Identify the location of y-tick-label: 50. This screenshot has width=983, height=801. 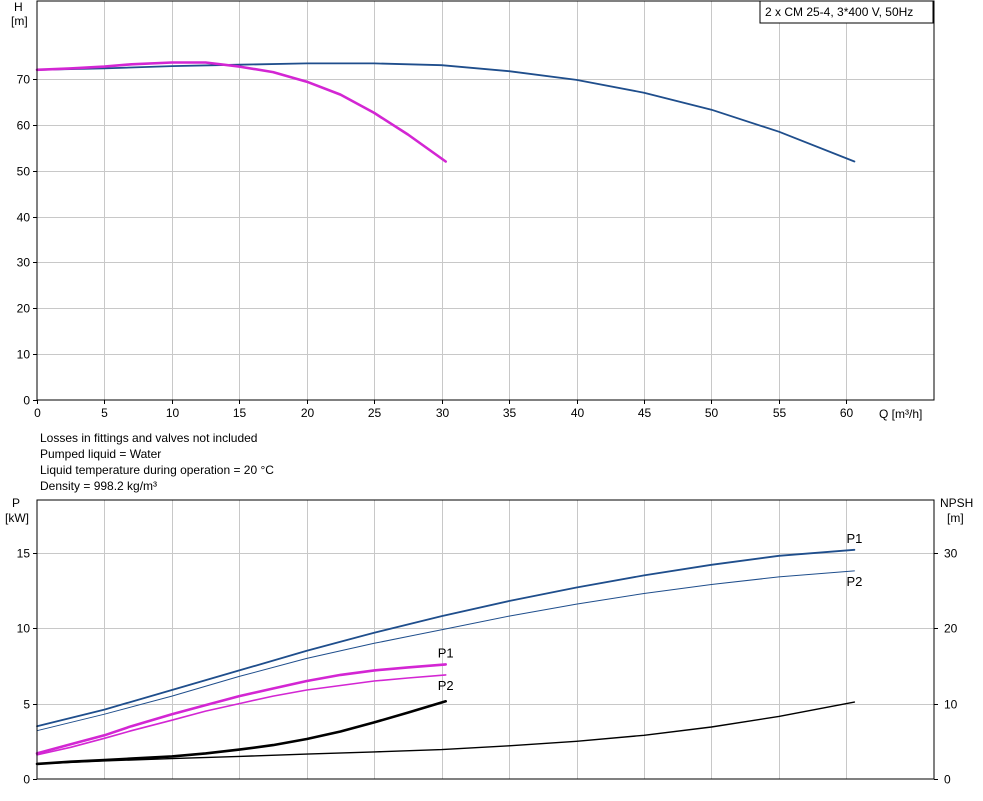
(24, 172).